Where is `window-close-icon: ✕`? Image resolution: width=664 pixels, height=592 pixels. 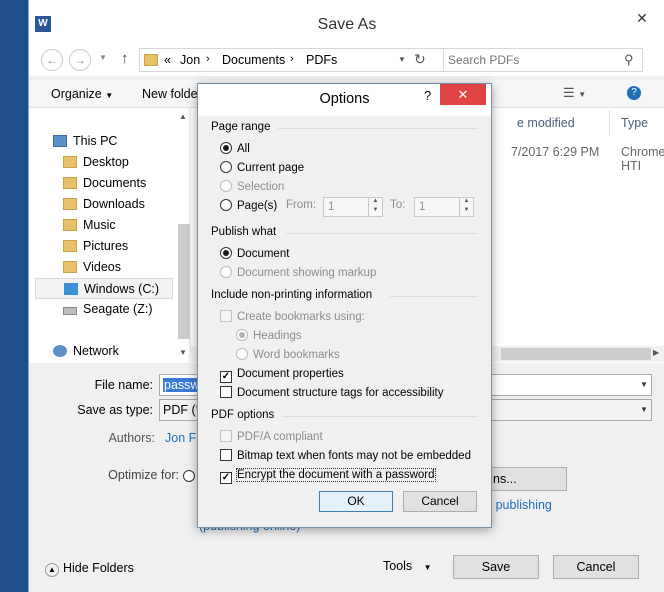 window-close-icon: ✕ is located at coordinates (642, 19).